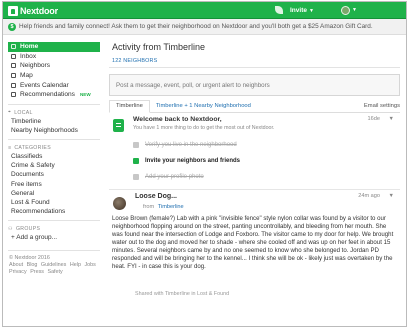 This screenshot has height=331, width=413. Describe the element at coordinates (182, 294) in the screenshot. I see `shared-info: Shared with Timberline in Lost & Found` at that location.